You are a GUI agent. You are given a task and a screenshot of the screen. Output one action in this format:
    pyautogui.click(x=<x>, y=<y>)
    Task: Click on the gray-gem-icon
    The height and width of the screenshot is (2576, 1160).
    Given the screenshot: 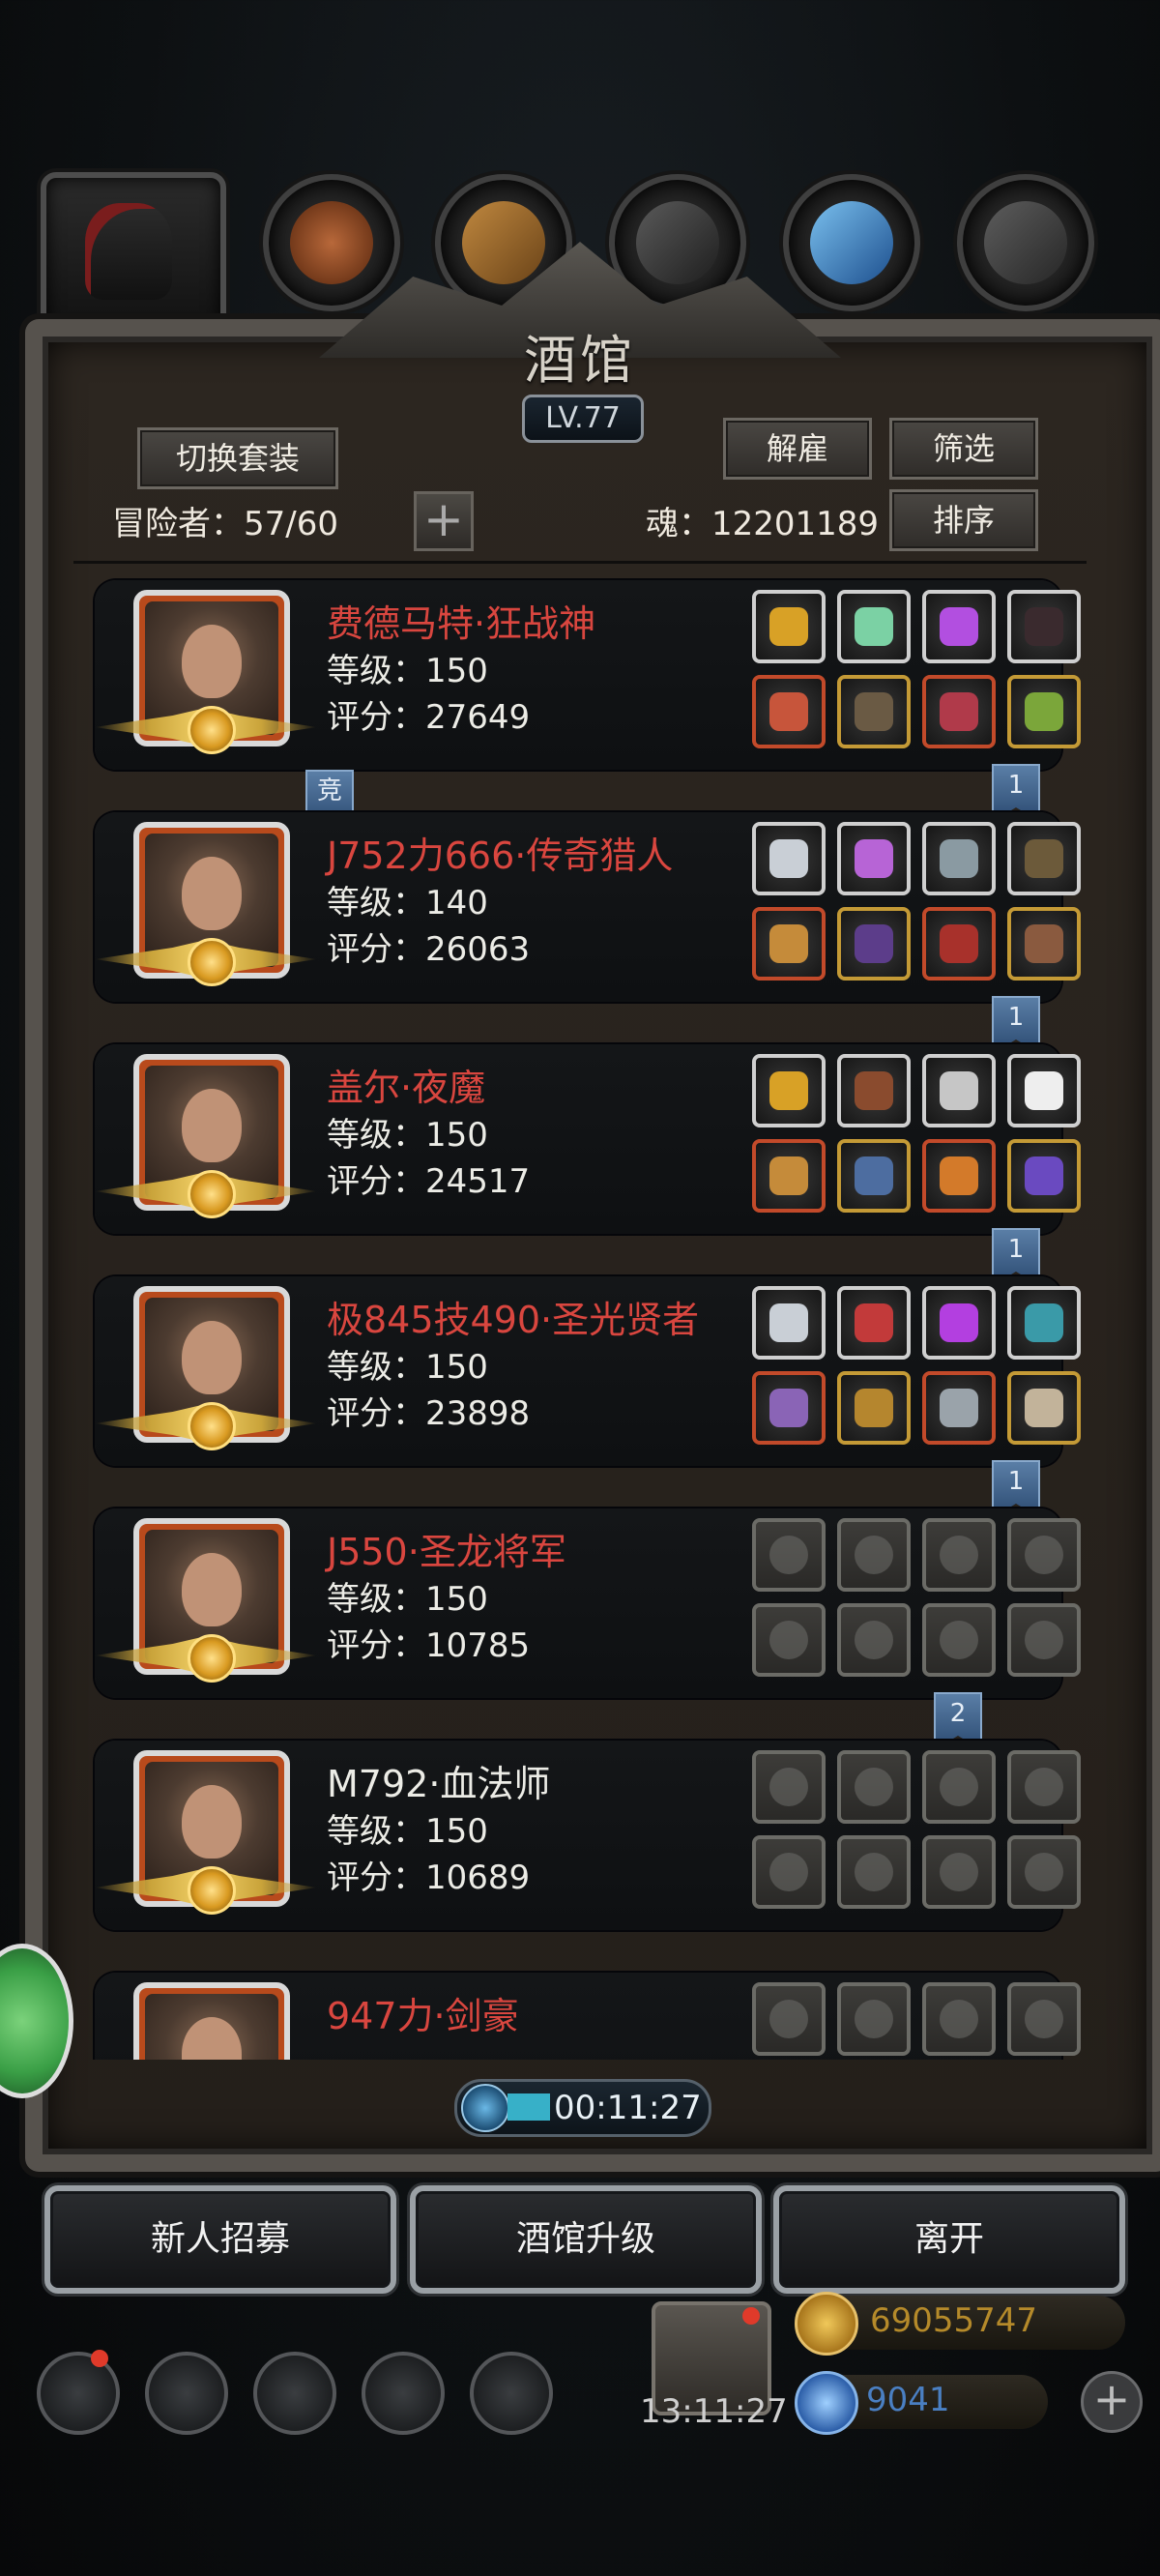 What is the action you would take?
    pyautogui.click(x=959, y=858)
    